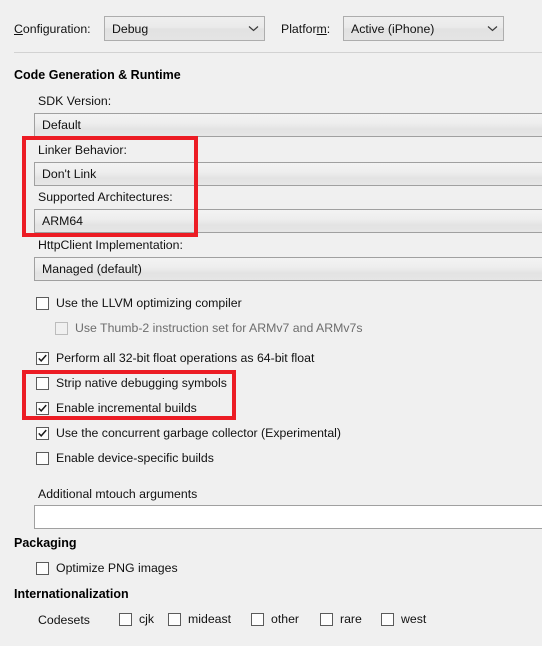 The width and height of the screenshot is (542, 646). I want to click on platform-label: Platform:, so click(305, 29).